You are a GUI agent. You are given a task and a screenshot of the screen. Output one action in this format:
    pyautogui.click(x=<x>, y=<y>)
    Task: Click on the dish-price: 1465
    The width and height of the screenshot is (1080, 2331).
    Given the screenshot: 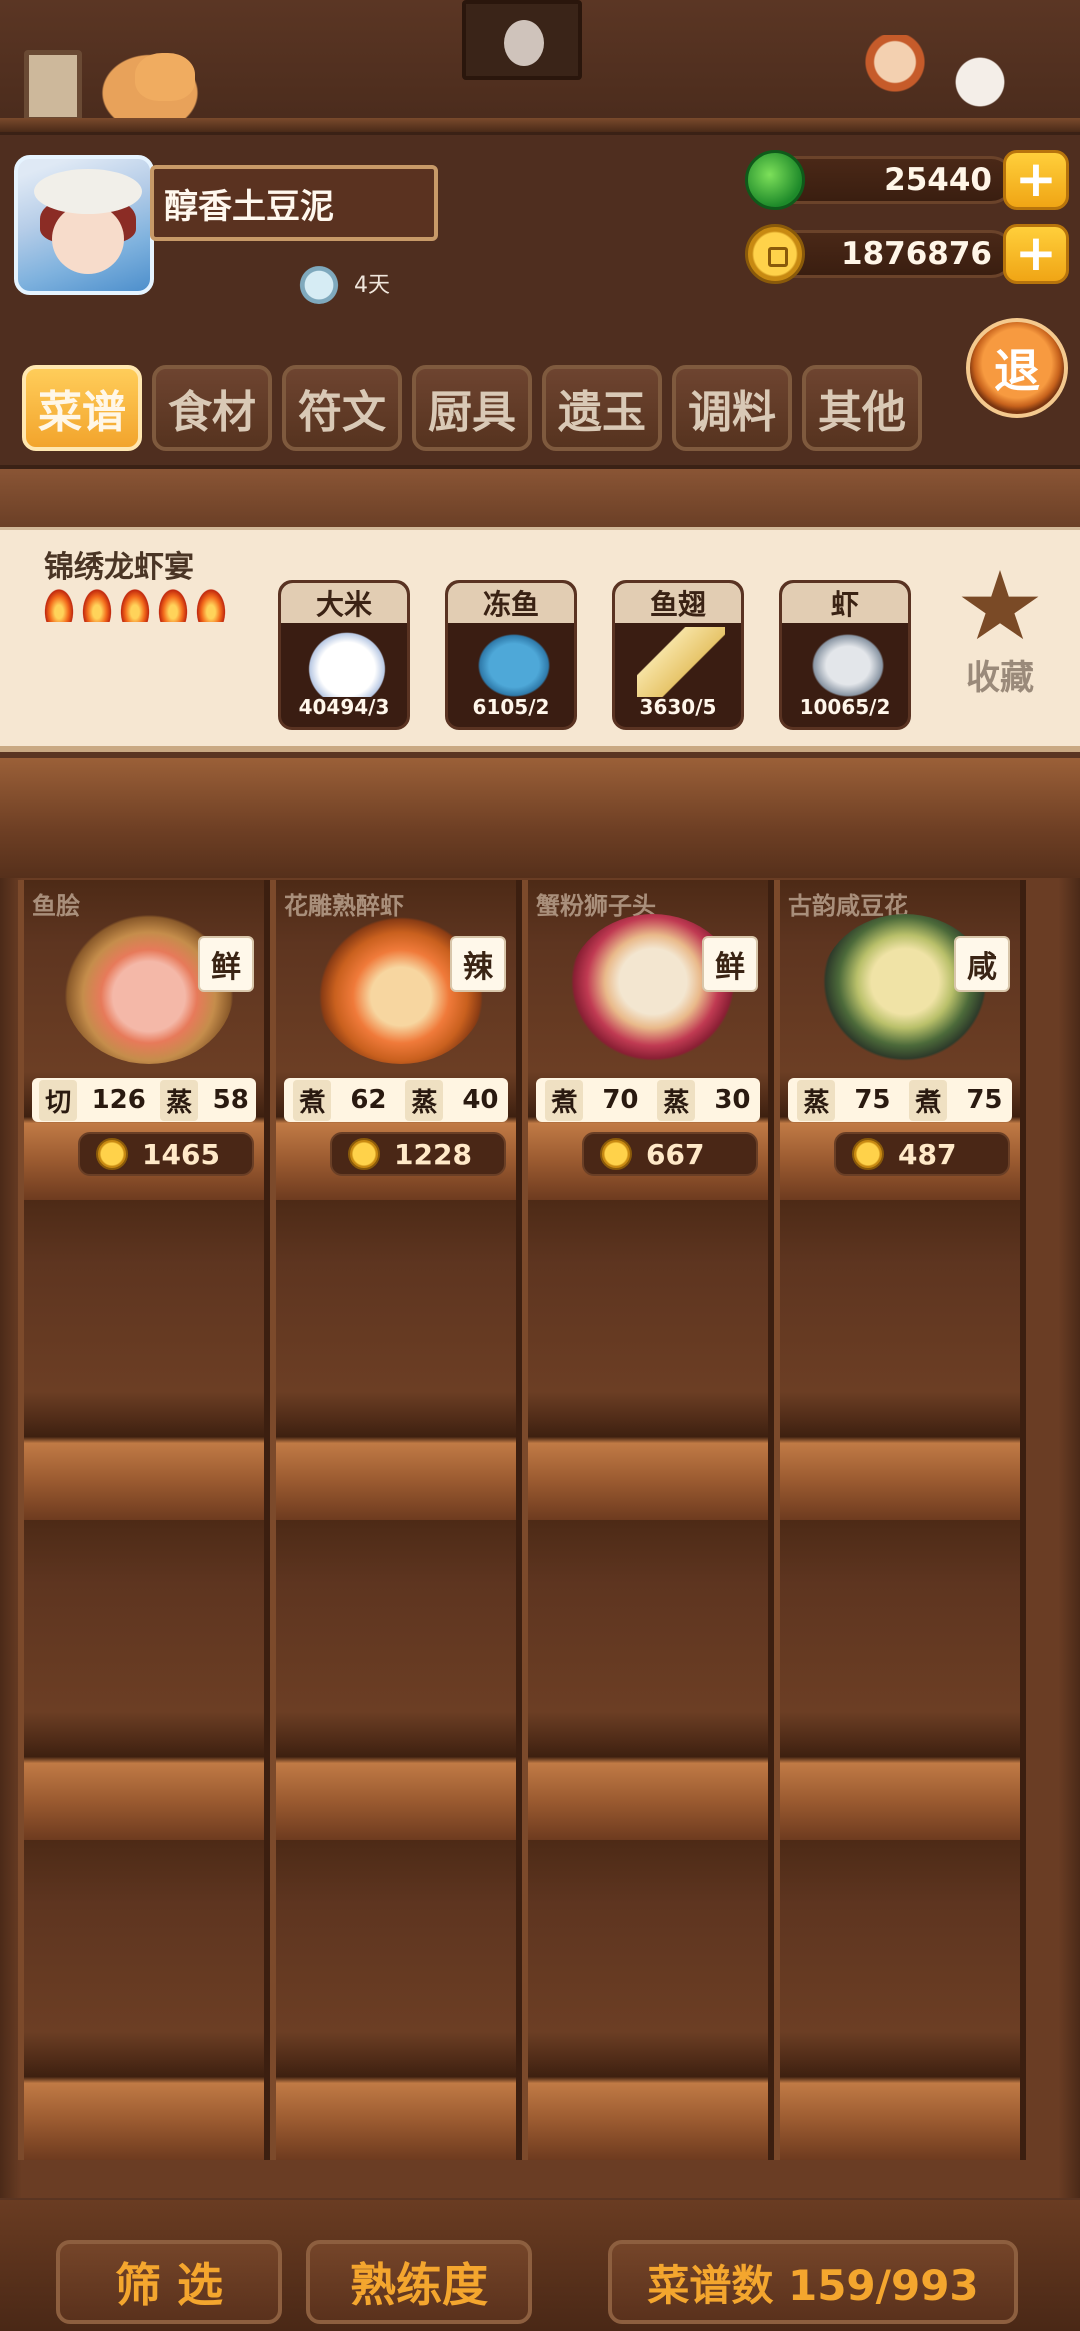 What is the action you would take?
    pyautogui.click(x=166, y=1154)
    